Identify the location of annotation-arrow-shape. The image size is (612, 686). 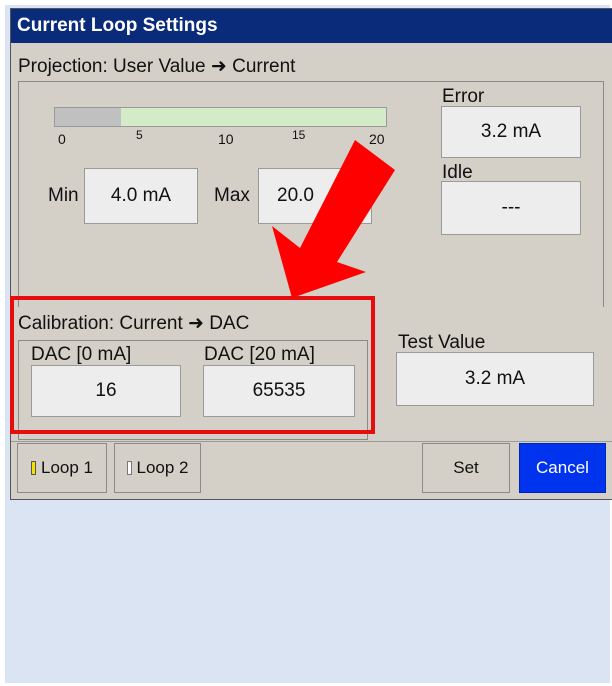
(333, 219).